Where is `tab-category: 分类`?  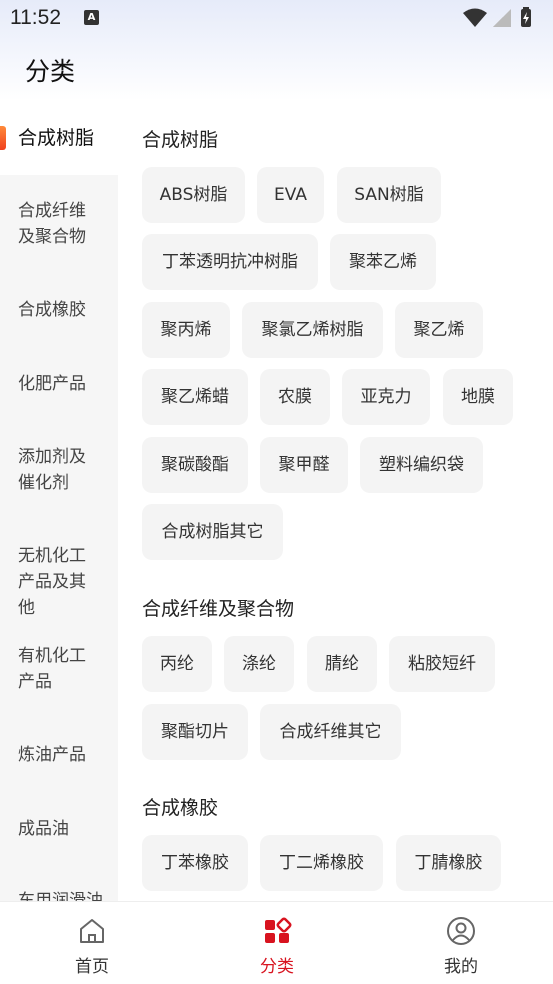 tab-category: 分类 is located at coordinates (277, 943).